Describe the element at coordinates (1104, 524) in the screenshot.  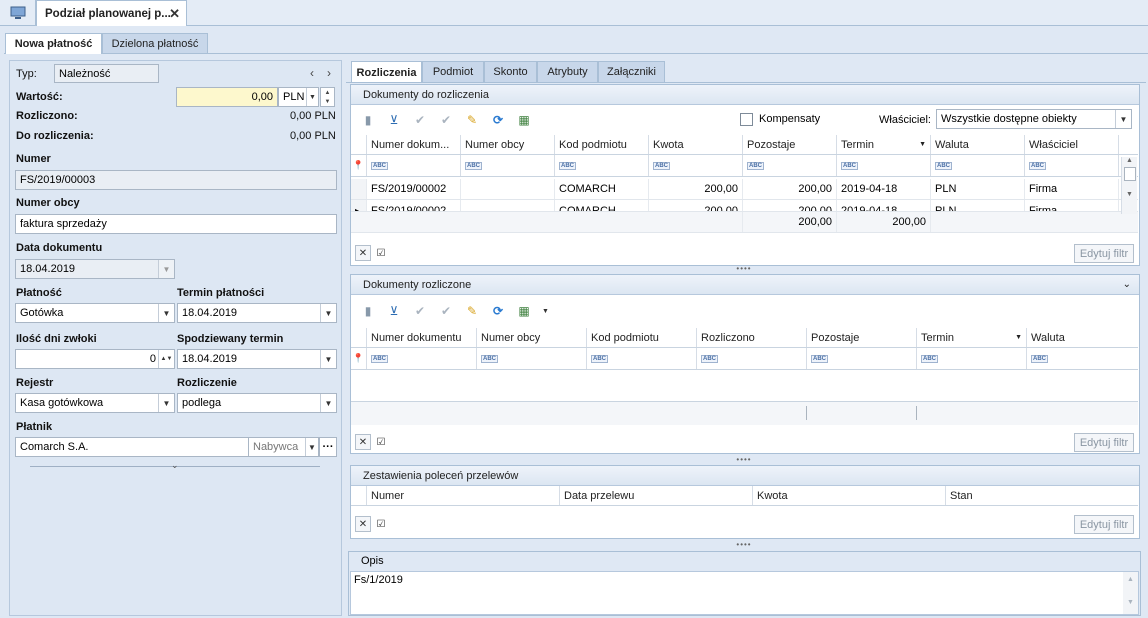
I see `edytuj-filtr-button-3: Edytuj filtr` at that location.